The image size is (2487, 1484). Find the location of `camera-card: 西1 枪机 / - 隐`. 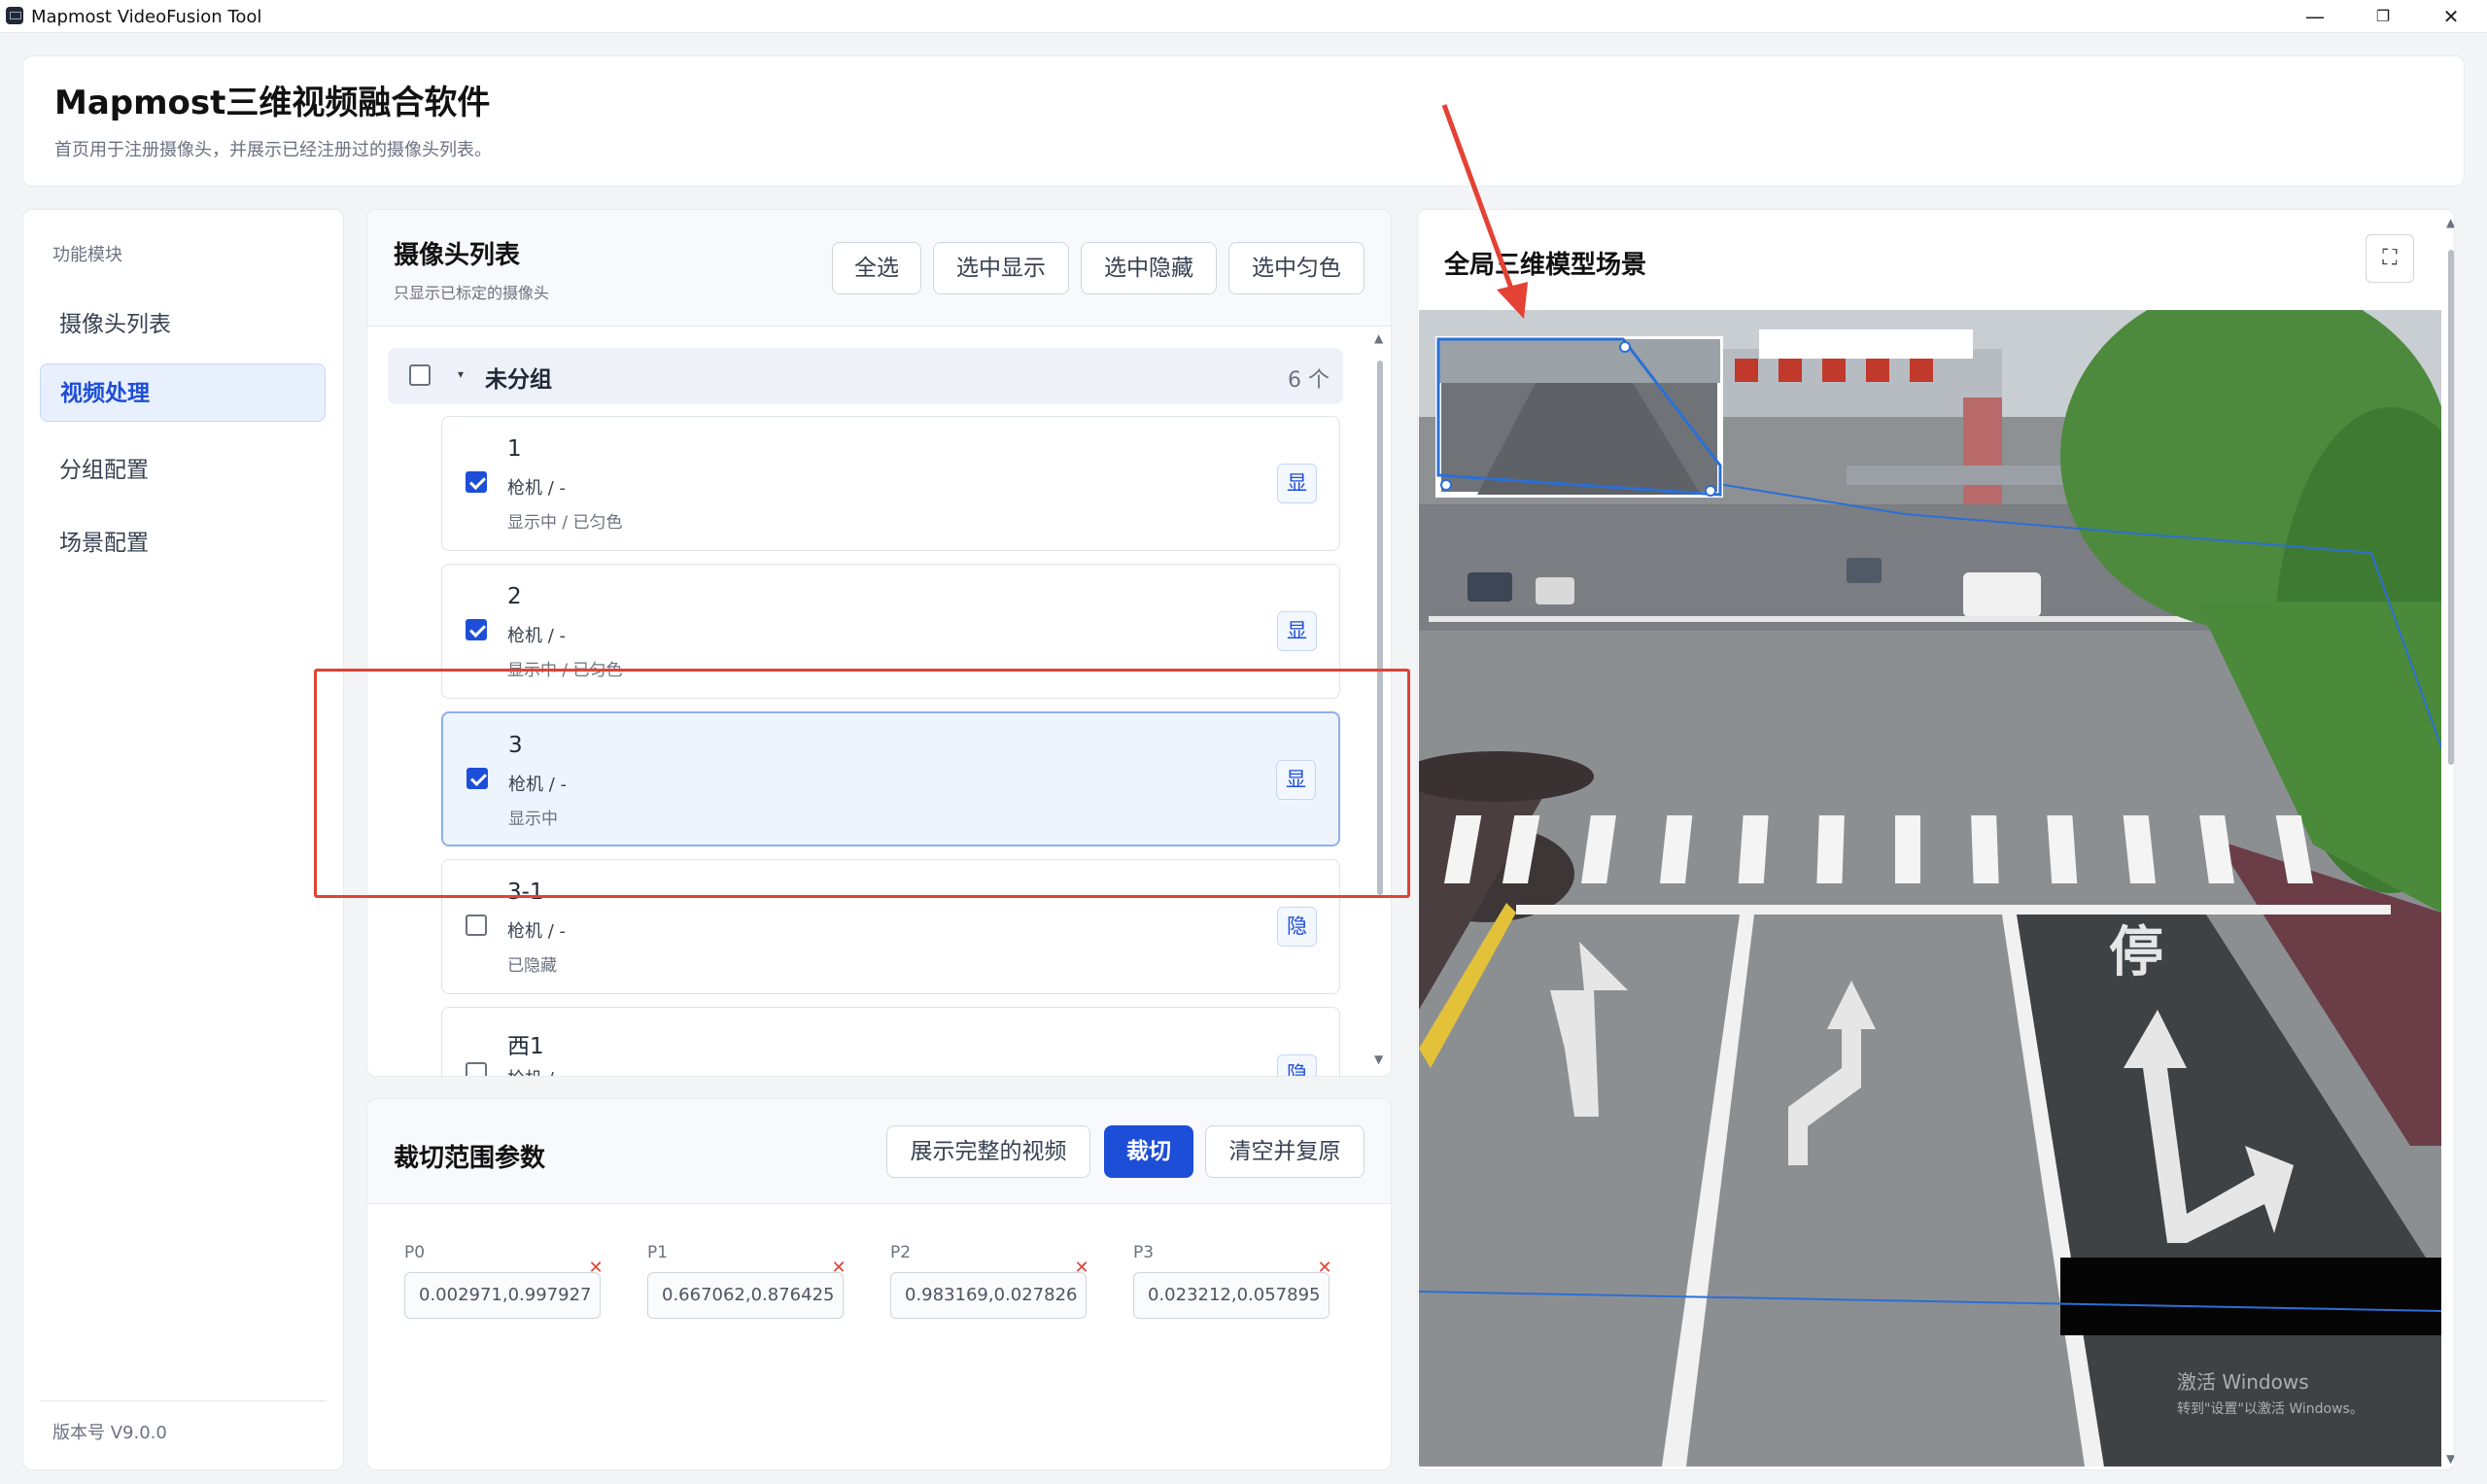

camera-card: 西1 枪机 / - 隐 is located at coordinates (890, 1041).